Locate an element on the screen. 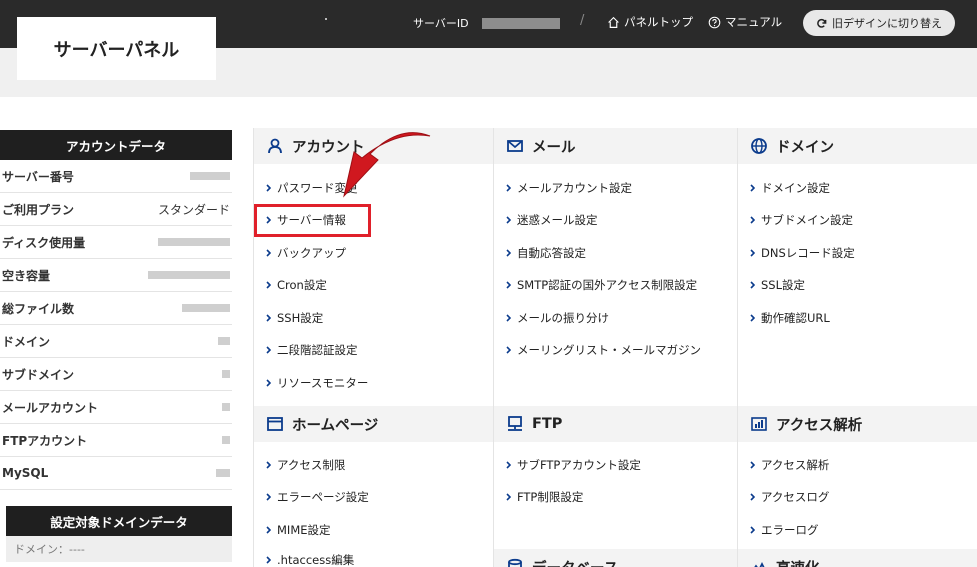 The width and height of the screenshot is (977, 567). menu-domain-settings: ドメイン設定 is located at coordinates (790, 188).